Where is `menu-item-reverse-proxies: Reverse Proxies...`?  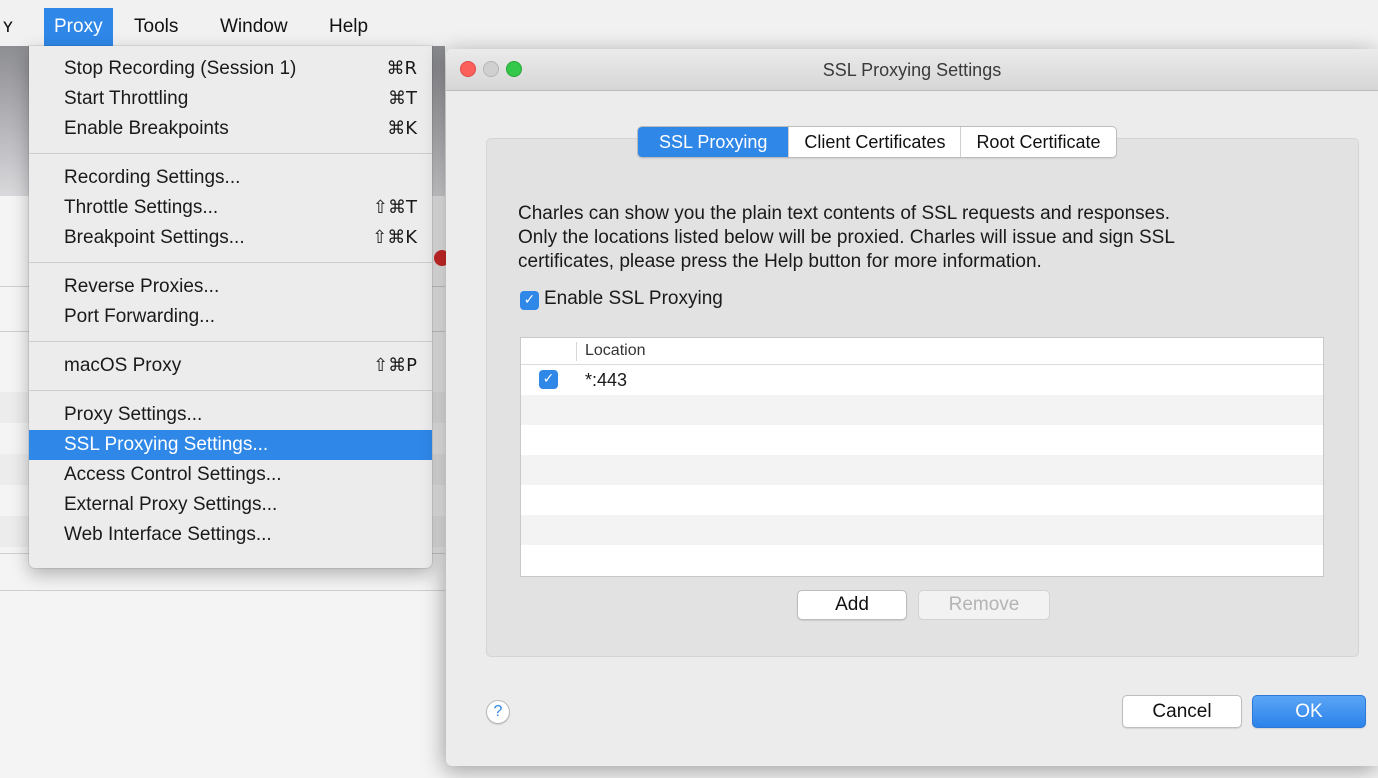 menu-item-reverse-proxies: Reverse Proxies... is located at coordinates (230, 287).